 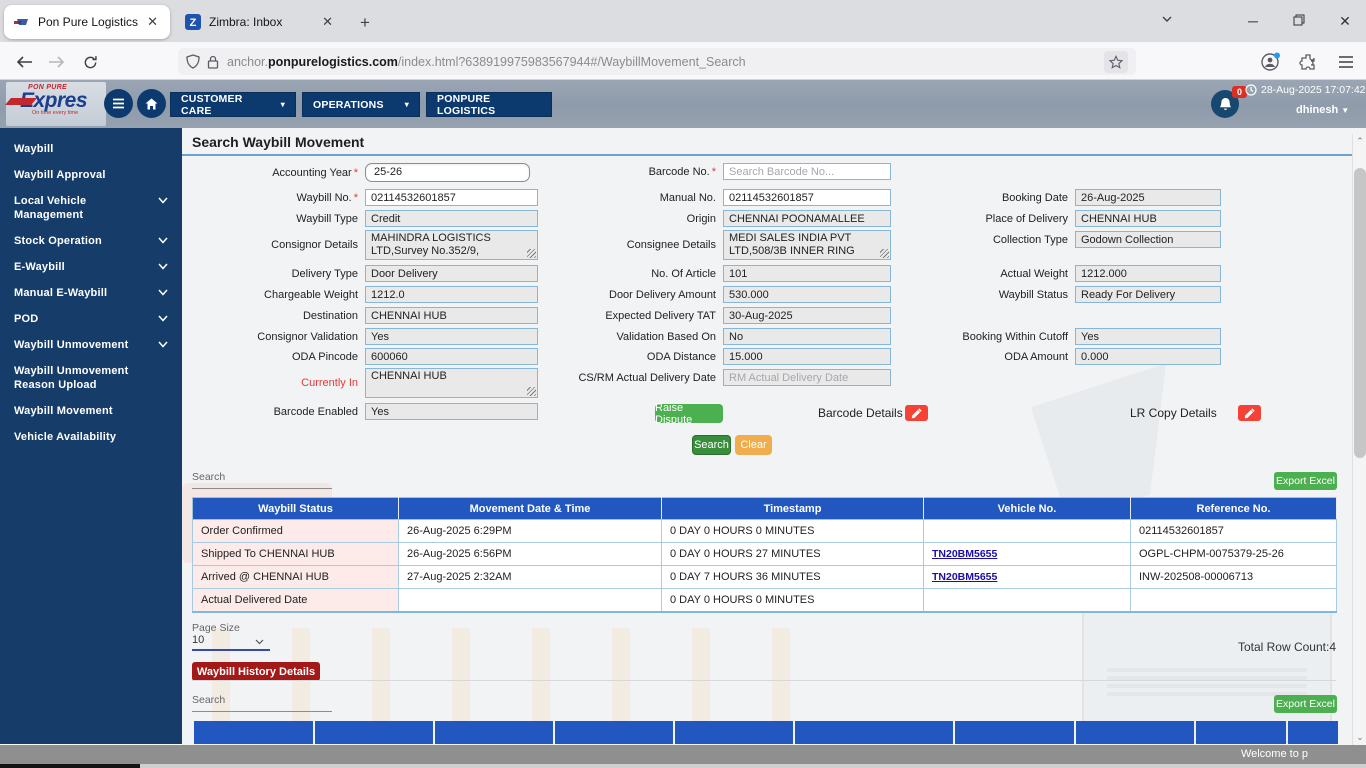 What do you see at coordinates (753, 445) in the screenshot?
I see `clear-button: Clear` at bounding box center [753, 445].